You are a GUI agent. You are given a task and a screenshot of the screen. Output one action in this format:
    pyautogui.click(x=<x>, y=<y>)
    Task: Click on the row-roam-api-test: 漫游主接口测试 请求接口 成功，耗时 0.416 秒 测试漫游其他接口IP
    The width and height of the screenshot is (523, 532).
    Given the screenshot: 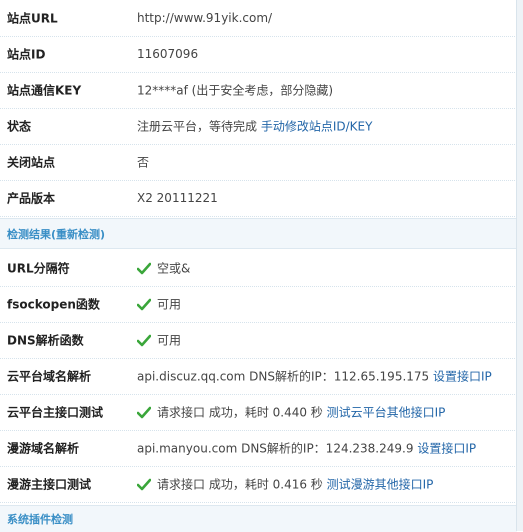 What is the action you would take?
    pyautogui.click(x=258, y=484)
    